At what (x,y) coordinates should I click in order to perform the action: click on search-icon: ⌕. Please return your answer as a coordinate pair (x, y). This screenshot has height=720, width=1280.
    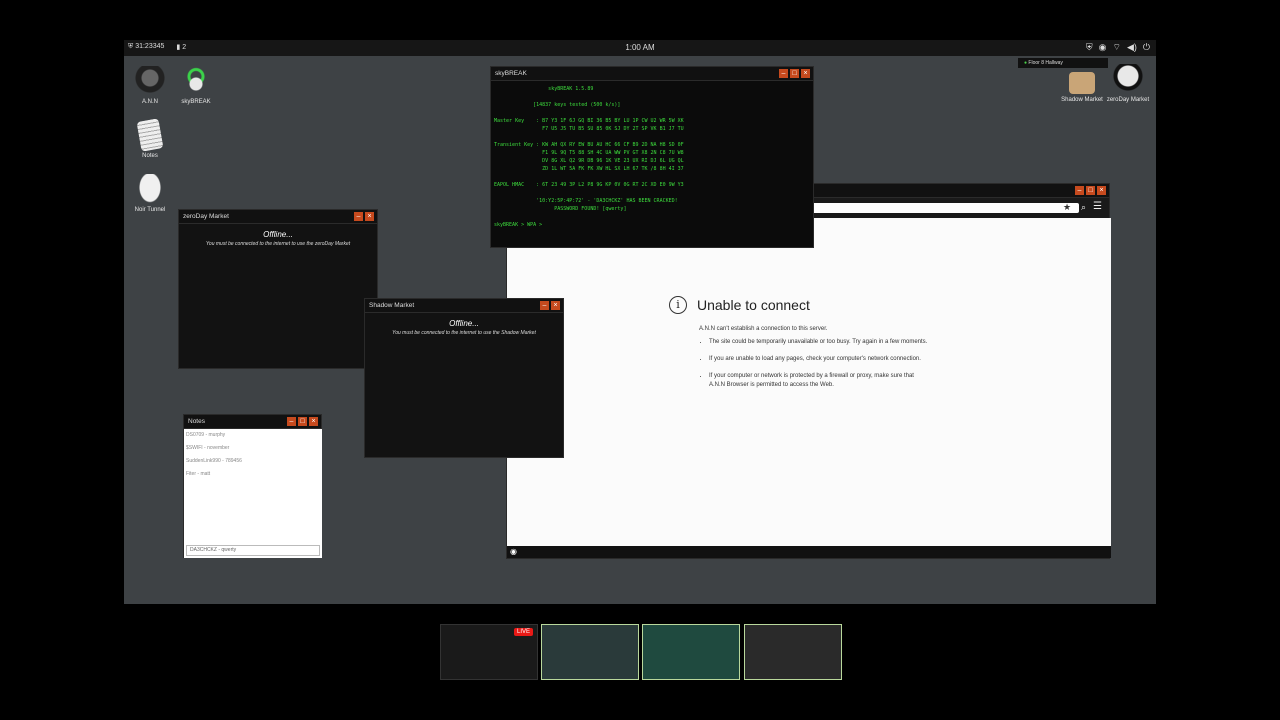
    Looking at the image, I should click on (1083, 207).